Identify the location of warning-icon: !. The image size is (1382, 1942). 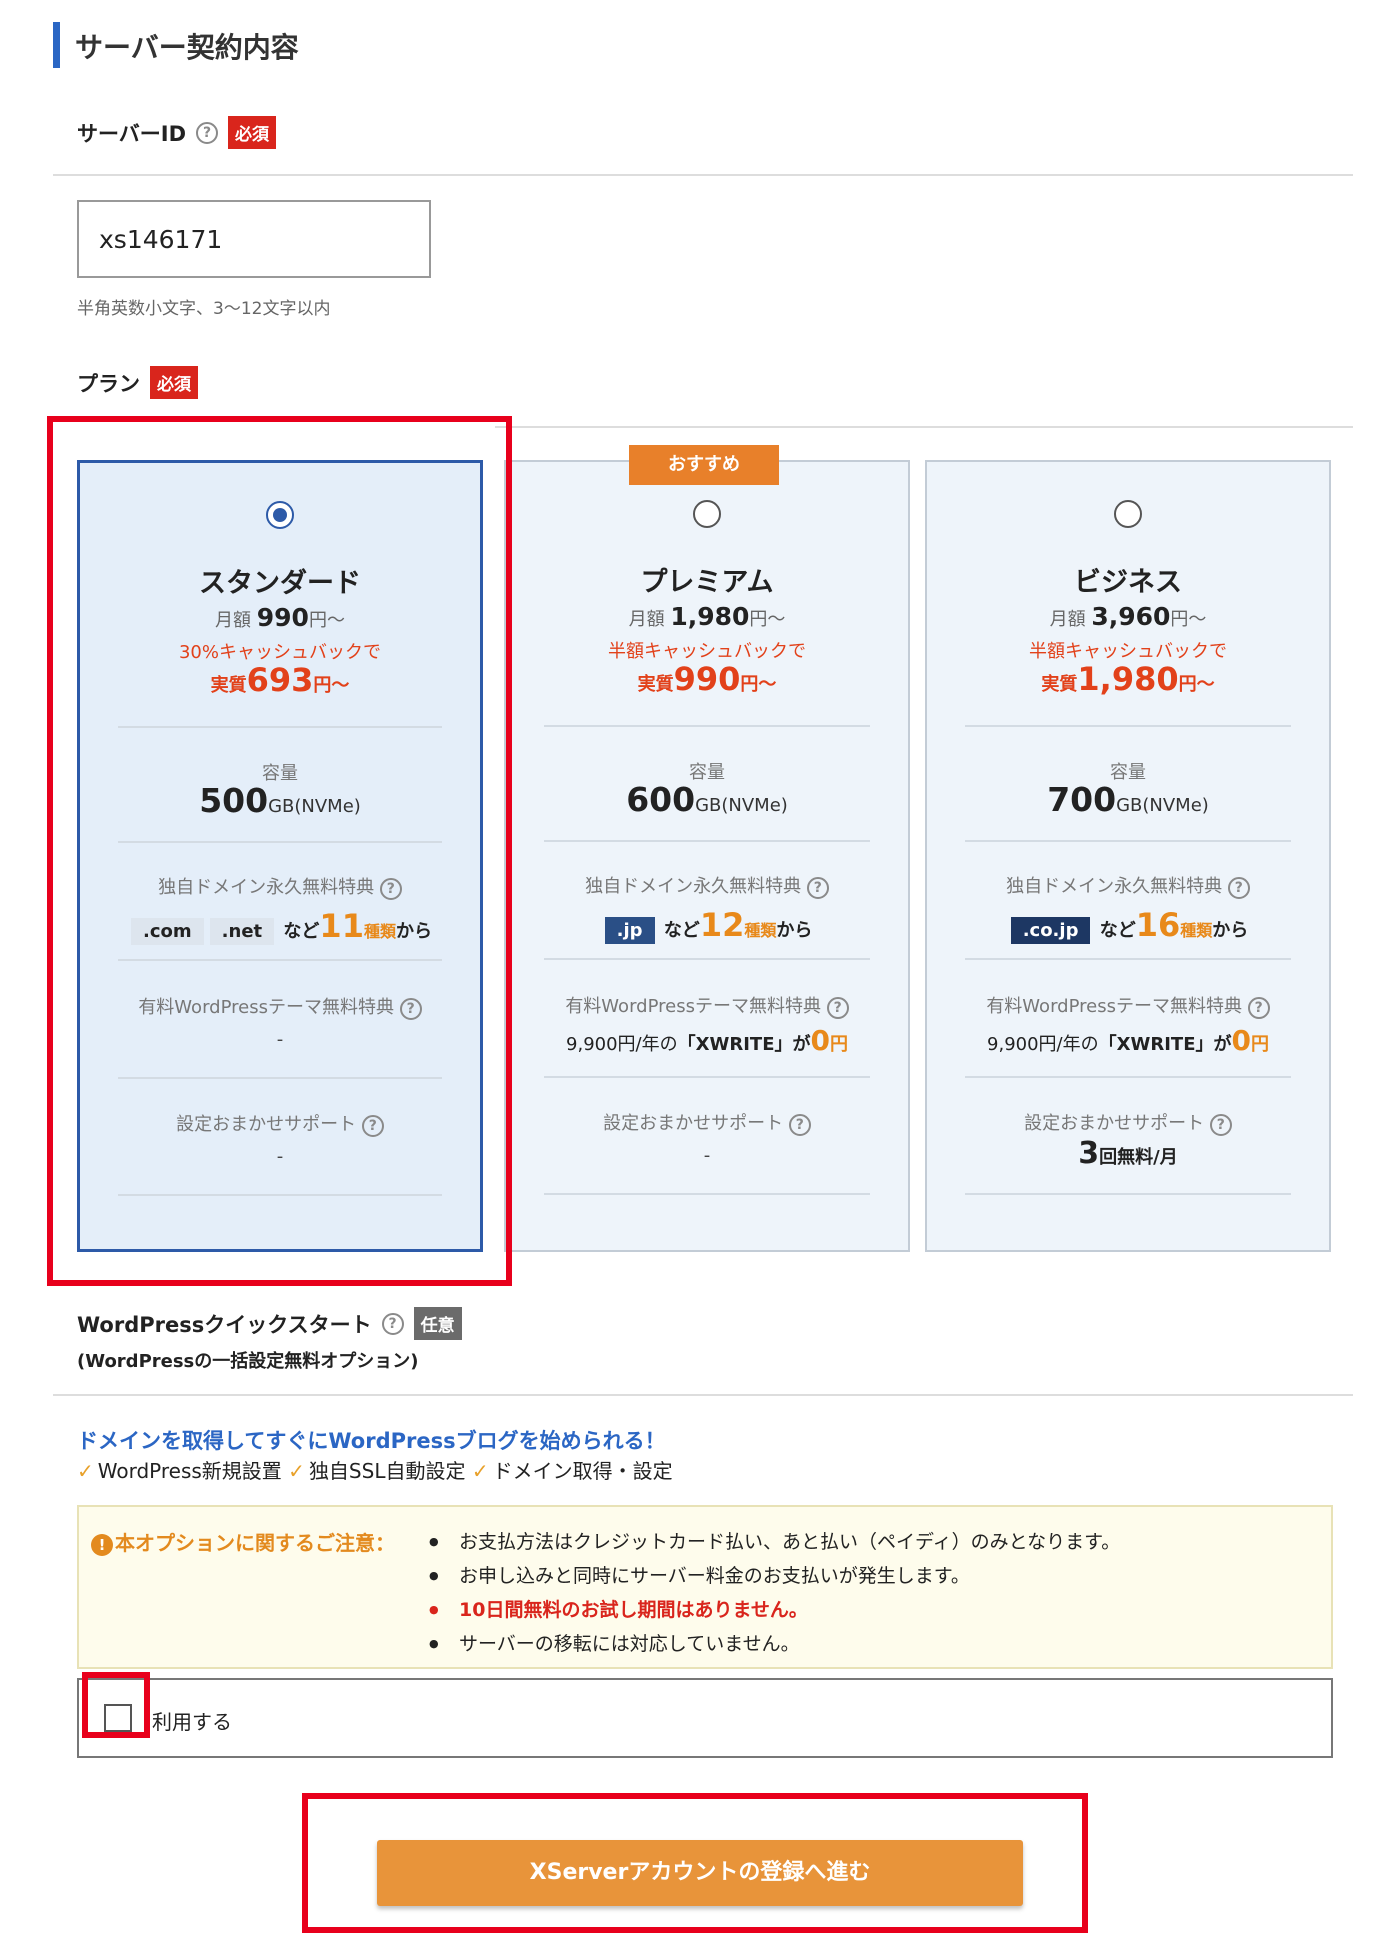
(102, 1545).